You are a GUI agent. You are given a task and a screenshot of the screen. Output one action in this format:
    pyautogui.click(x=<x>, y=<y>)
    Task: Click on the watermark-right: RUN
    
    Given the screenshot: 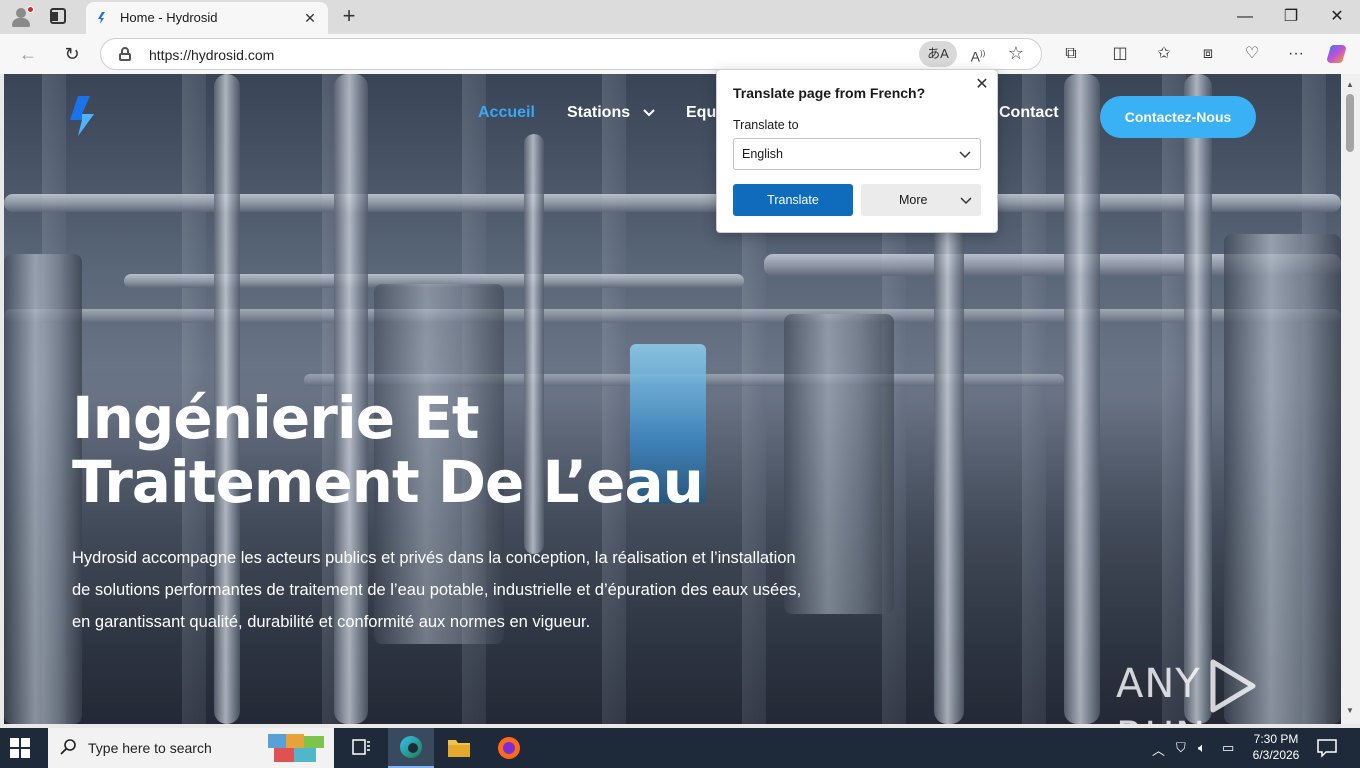 What is the action you would take?
    pyautogui.click(x=1161, y=719)
    